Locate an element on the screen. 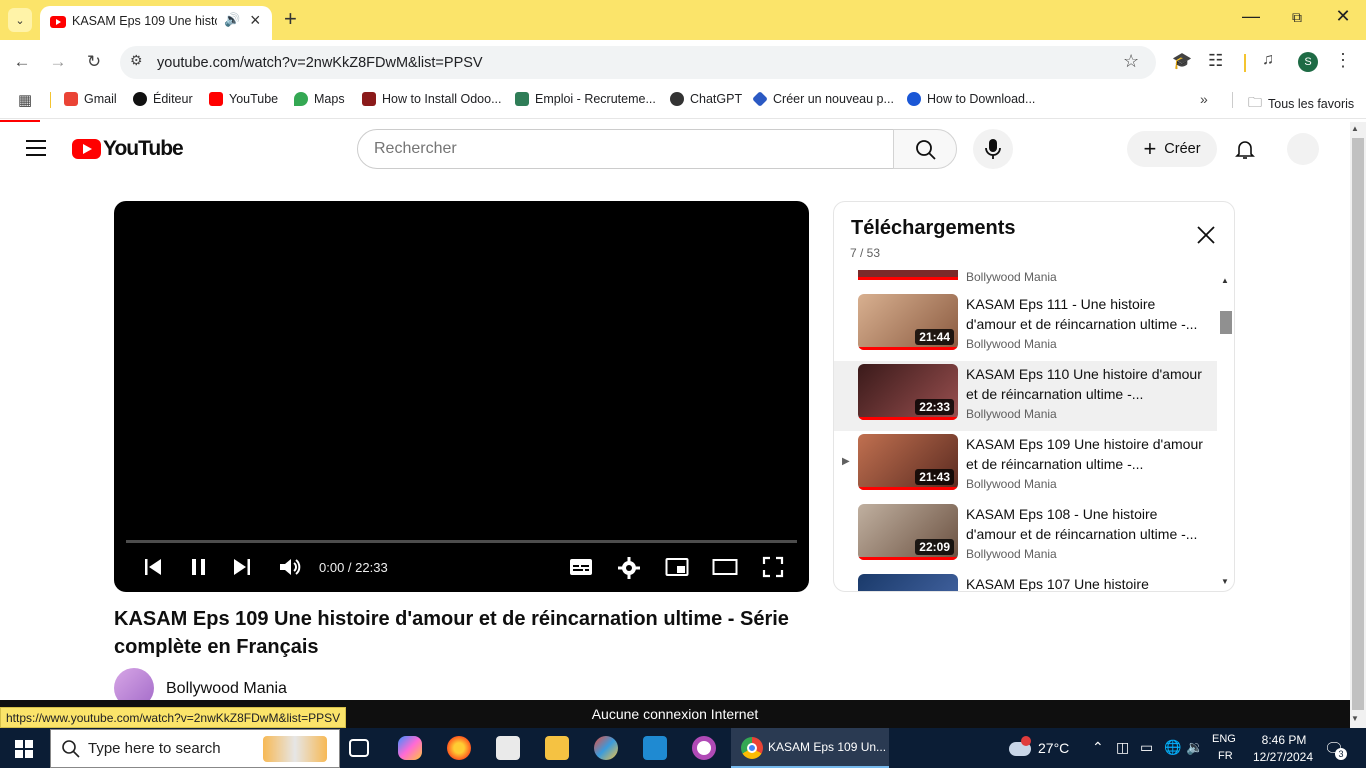  tray-chevron-up-icon: ⌃ is located at coordinates (1098, 747).